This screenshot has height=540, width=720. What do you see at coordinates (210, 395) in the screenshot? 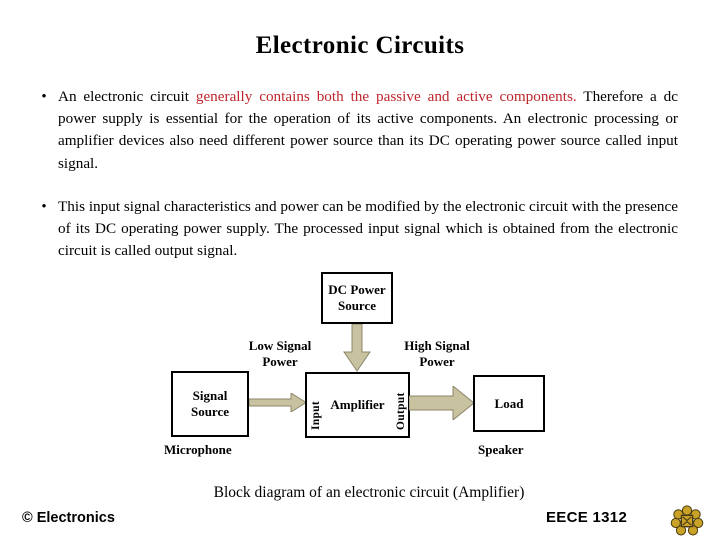
I see `signal-source-label-line1: Signal` at bounding box center [210, 395].